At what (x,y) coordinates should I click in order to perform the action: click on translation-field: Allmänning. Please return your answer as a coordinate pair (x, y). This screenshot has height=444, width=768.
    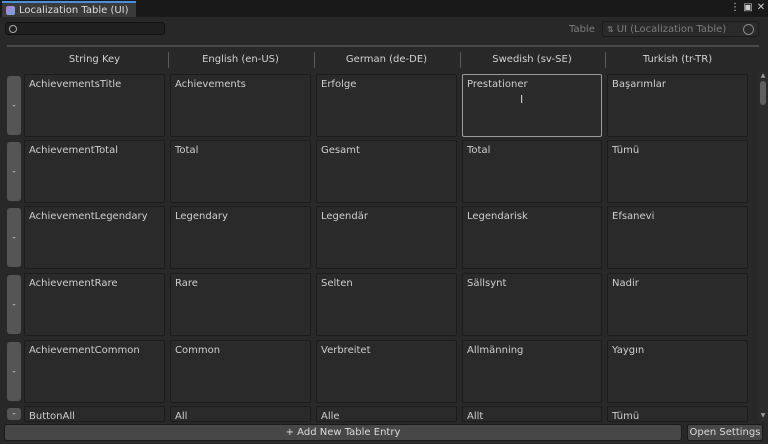
    Looking at the image, I should click on (532, 371).